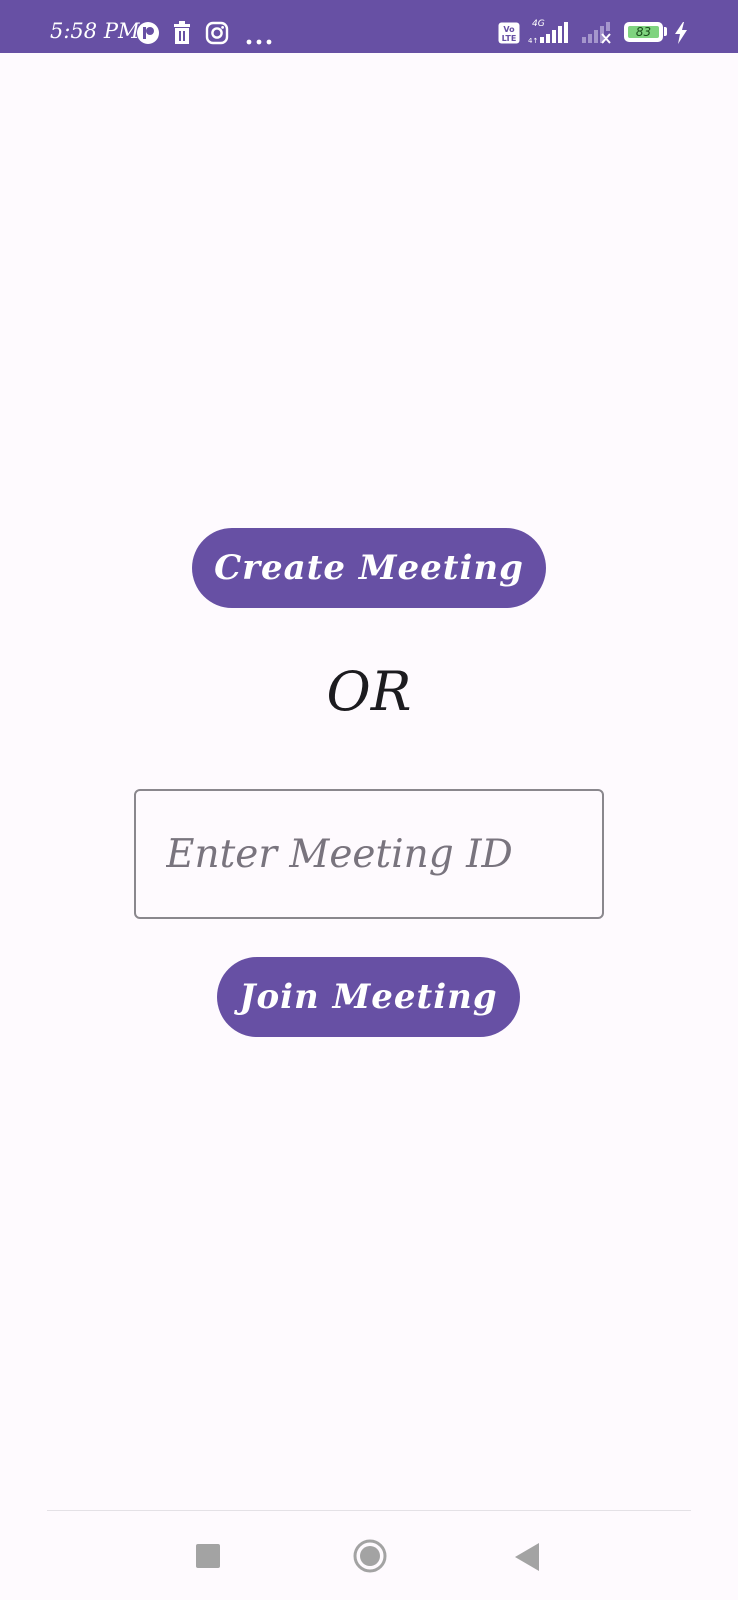 Image resolution: width=738 pixels, height=1600 pixels. I want to click on battery-level: 83, so click(643, 32).